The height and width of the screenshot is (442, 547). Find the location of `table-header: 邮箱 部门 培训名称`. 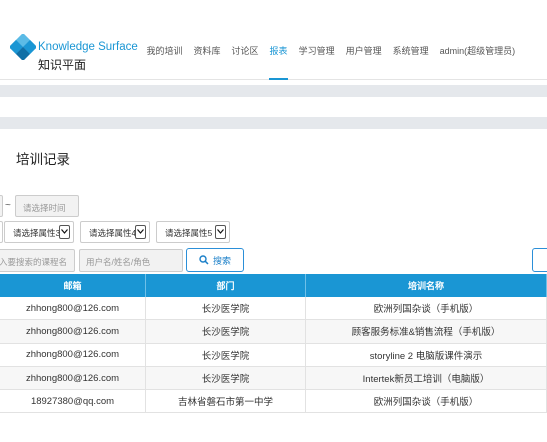

table-header: 邮箱 部门 培训名称 is located at coordinates (273, 285).